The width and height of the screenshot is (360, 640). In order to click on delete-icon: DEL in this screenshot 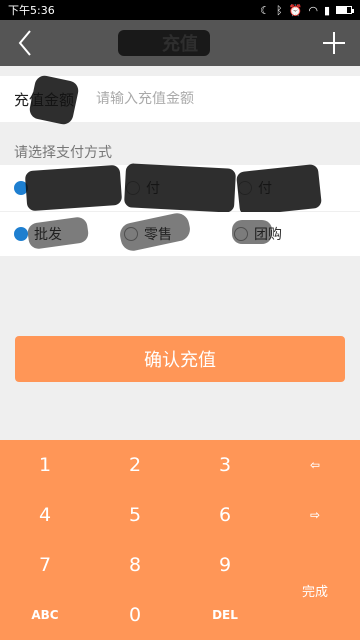, I will do `click(225, 615)`.